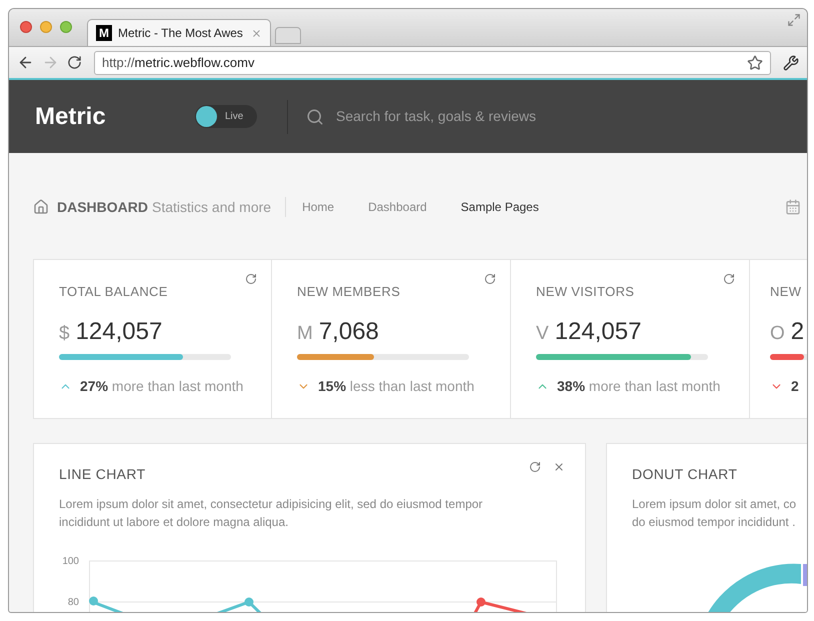 The image size is (814, 621). Describe the element at coordinates (714, 522) in the screenshot. I see `card-description: do eiusmod tempor incididunt .` at that location.